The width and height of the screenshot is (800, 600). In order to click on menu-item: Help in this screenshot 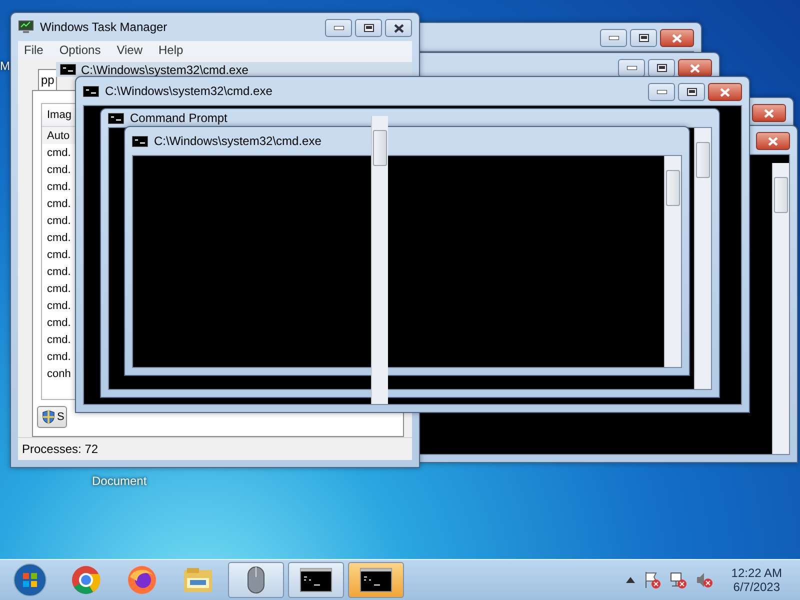, I will do `click(171, 50)`.